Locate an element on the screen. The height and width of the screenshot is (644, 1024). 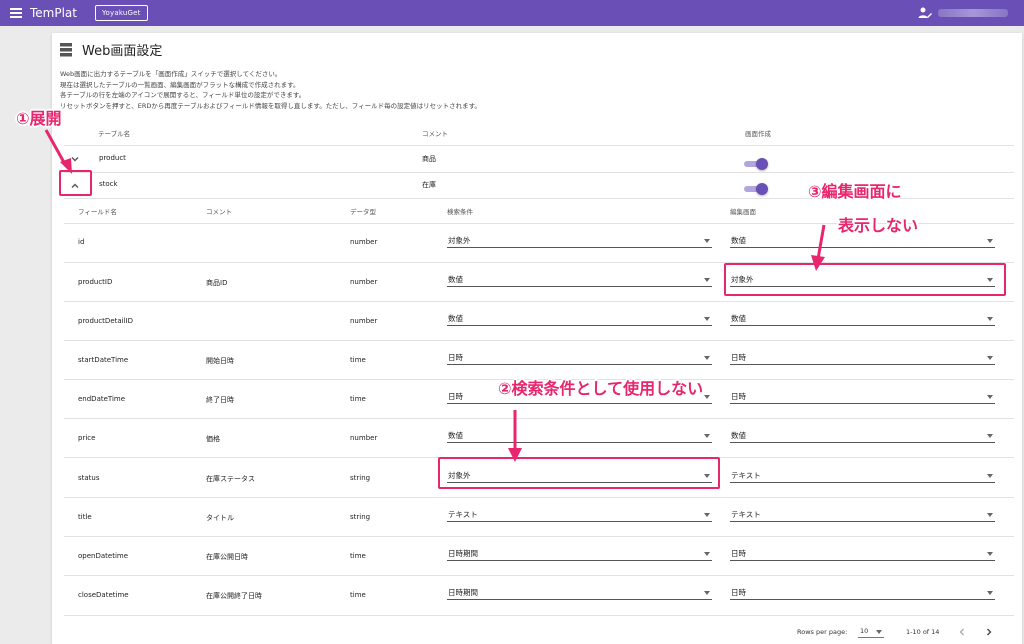
description-line: 現在は選択したテーブルの一覧画面、編集画面がフラットな構成で作成されます。 is located at coordinates (180, 84).